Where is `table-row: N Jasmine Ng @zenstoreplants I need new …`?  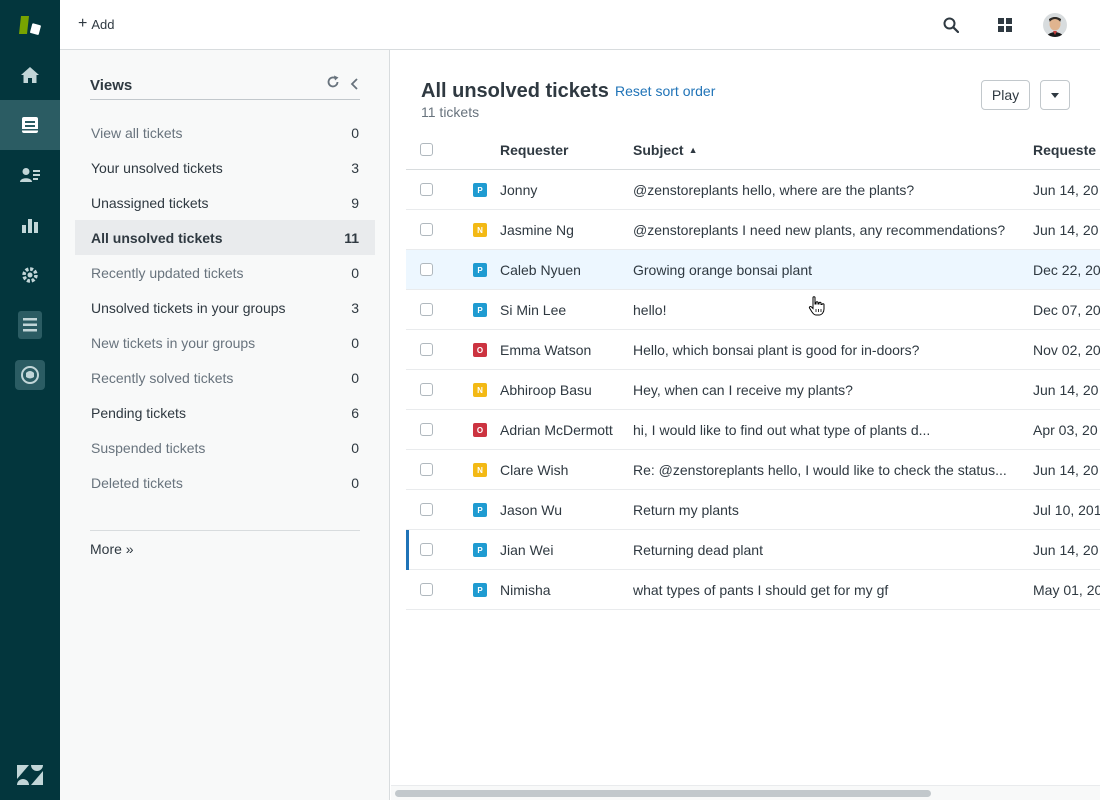
table-row: N Jasmine Ng @zenstoreplants I need new … is located at coordinates (753, 230).